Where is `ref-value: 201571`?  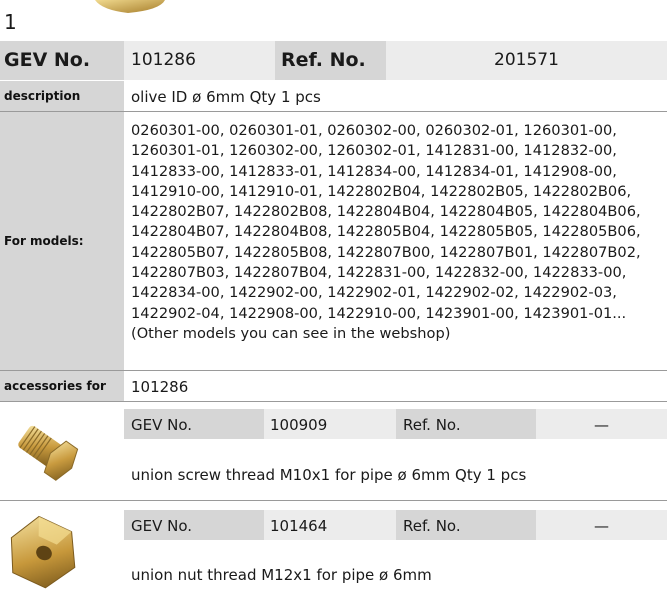 ref-value: 201571 is located at coordinates (526, 60).